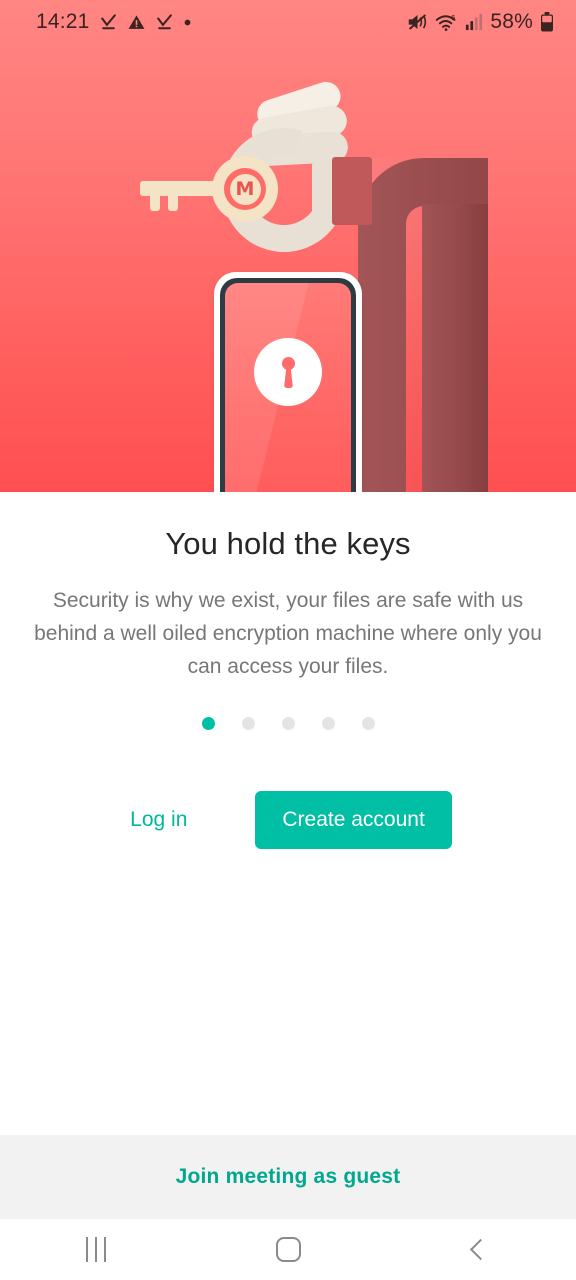 This screenshot has width=576, height=1280. I want to click on page-indicator, so click(288, 723).